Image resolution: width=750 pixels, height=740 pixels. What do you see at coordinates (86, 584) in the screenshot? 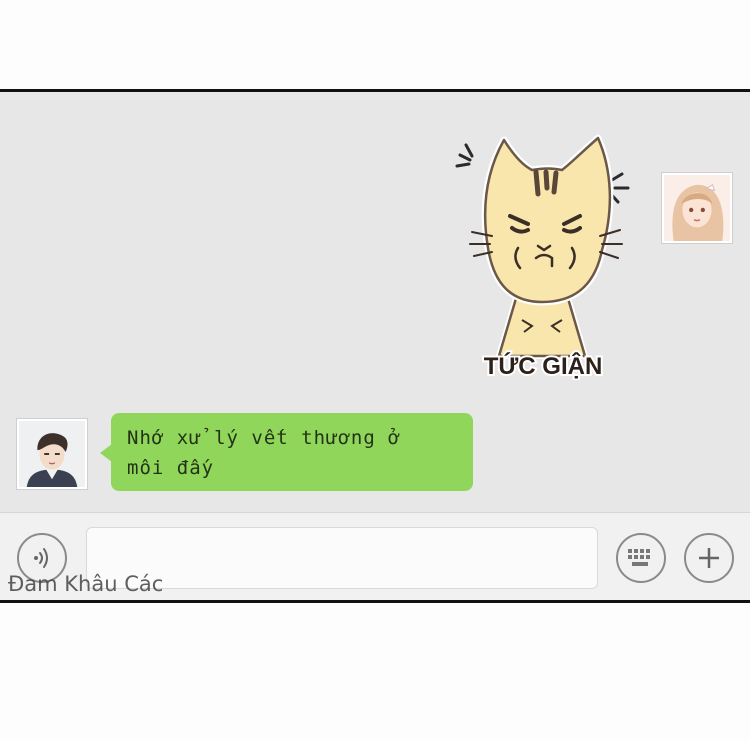
I see `watermark-text: Đam Khâu Các` at bounding box center [86, 584].